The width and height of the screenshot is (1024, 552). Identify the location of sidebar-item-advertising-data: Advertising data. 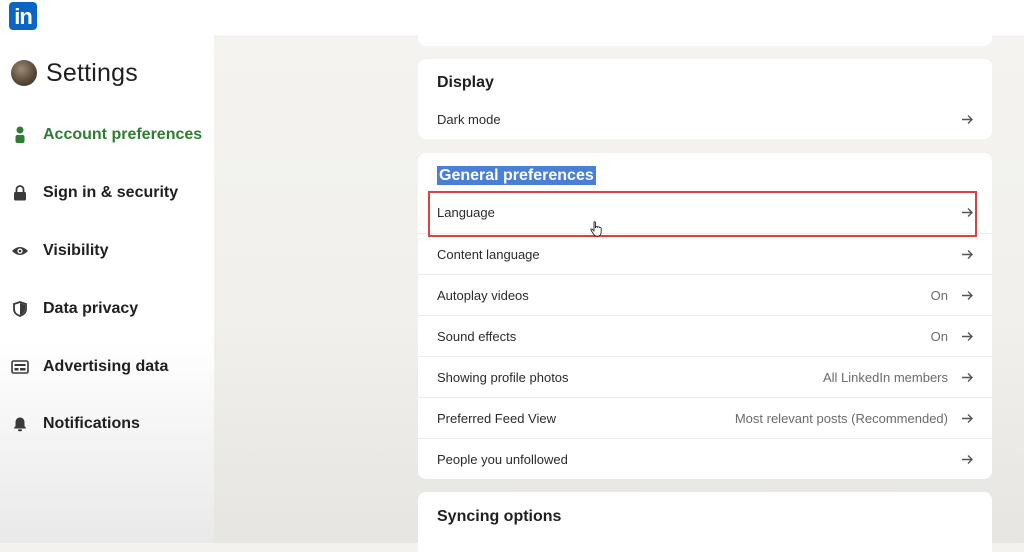
(89, 367).